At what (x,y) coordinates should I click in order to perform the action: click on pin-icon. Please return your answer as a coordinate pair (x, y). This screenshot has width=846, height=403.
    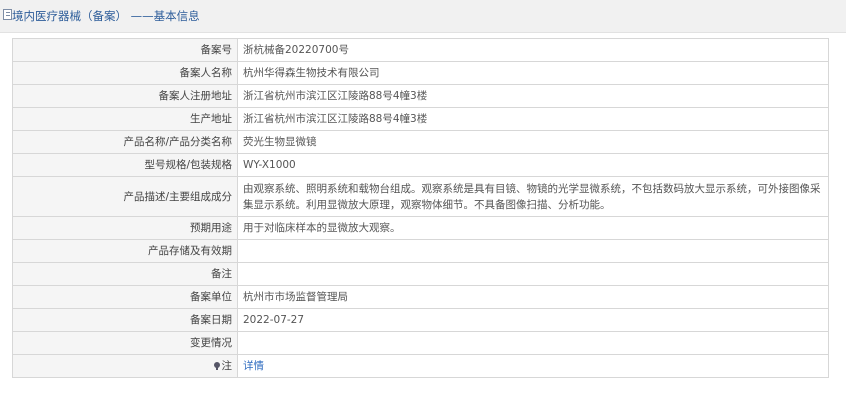
    Looking at the image, I should click on (216, 366).